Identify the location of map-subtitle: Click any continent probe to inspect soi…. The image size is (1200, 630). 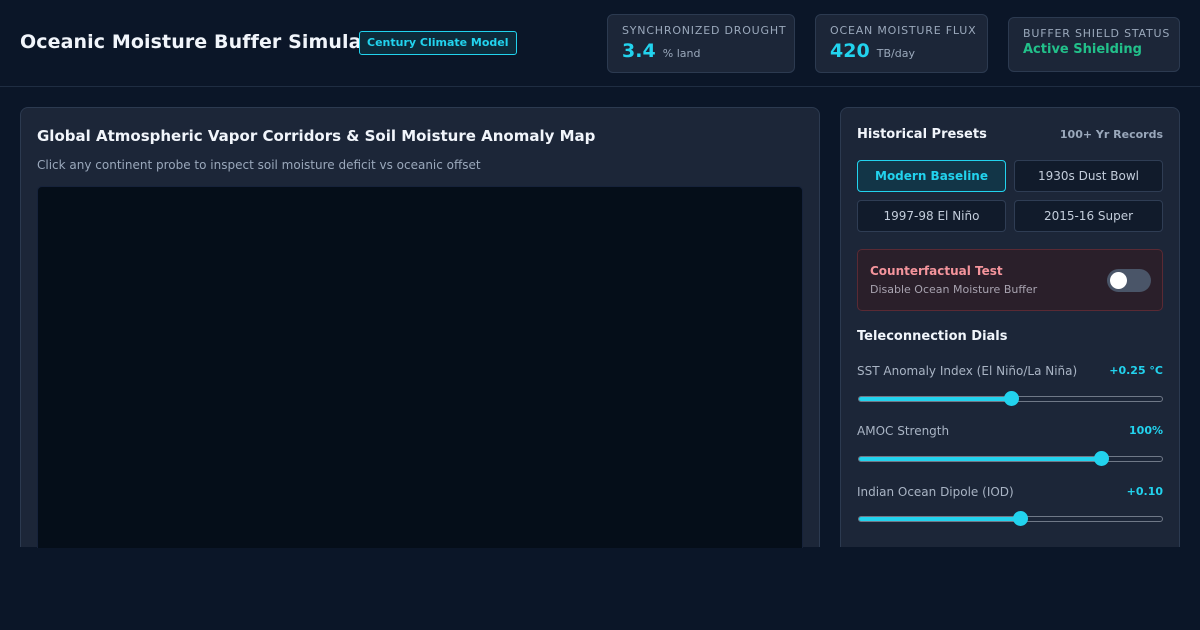
(259, 165).